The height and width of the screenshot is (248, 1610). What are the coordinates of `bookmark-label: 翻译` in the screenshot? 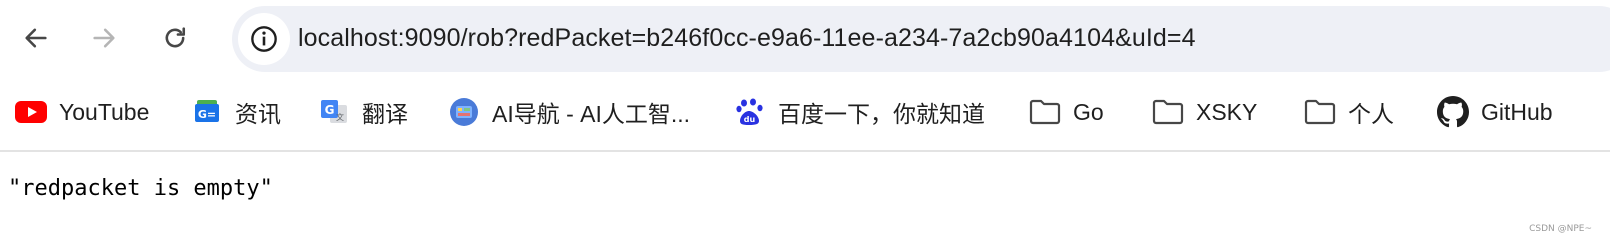 It's located at (385, 114).